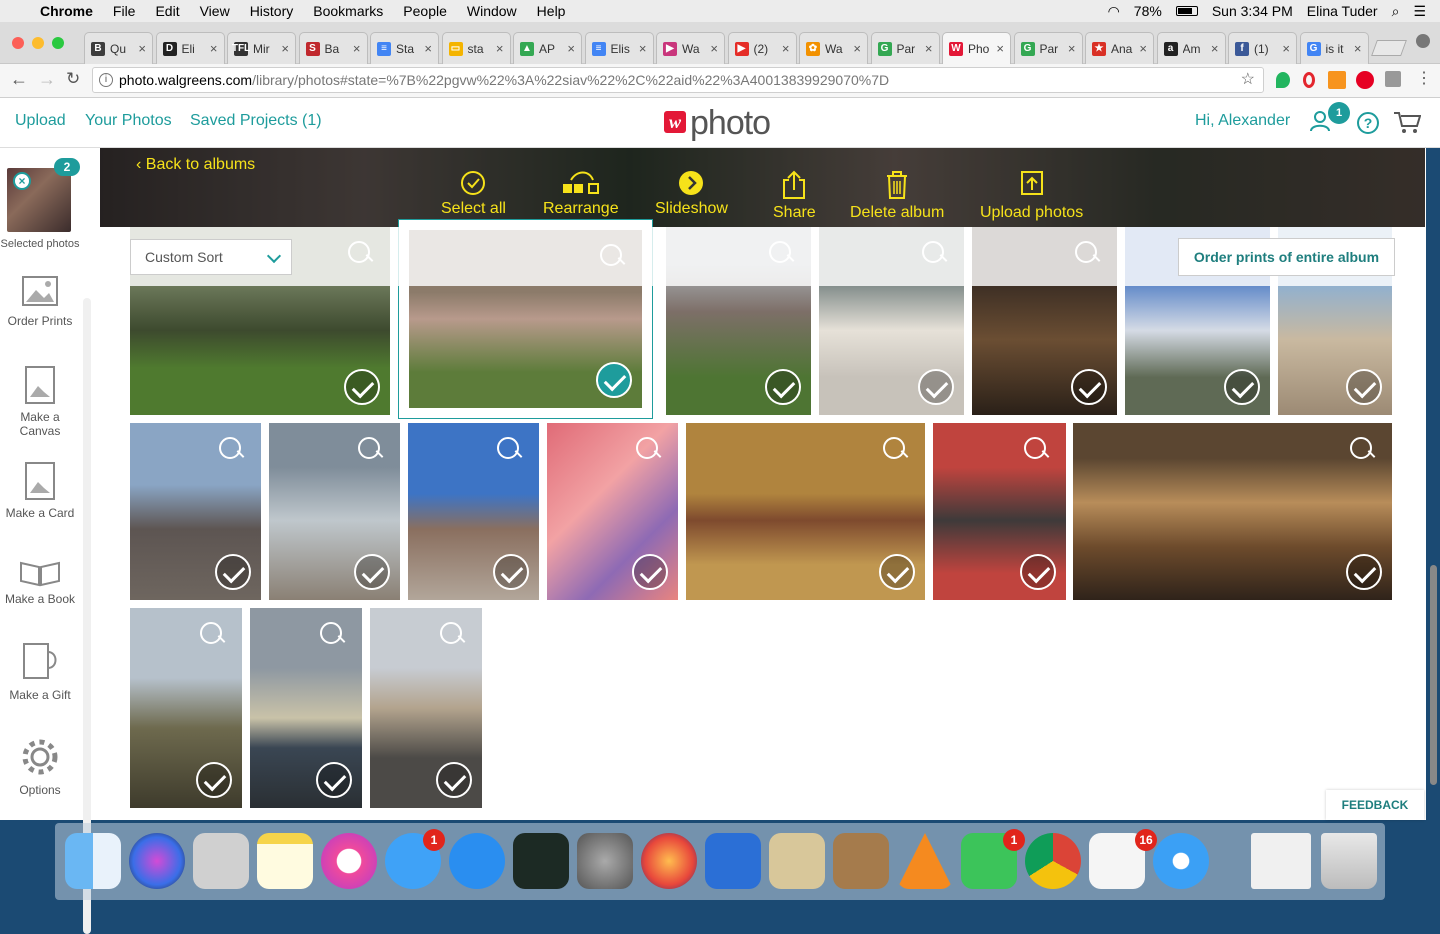 Image resolution: width=1440 pixels, height=934 pixels. I want to click on menu-file: File, so click(124, 11).